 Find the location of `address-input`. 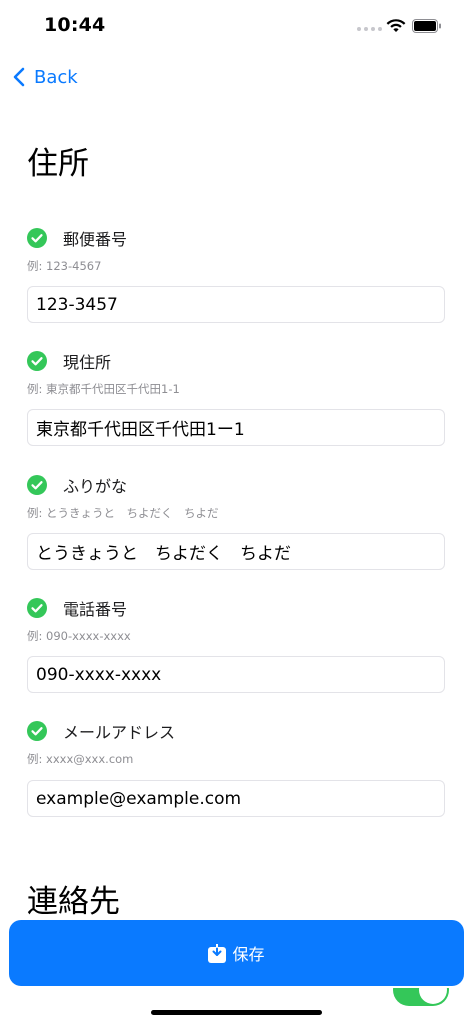

address-input is located at coordinates (236, 427).